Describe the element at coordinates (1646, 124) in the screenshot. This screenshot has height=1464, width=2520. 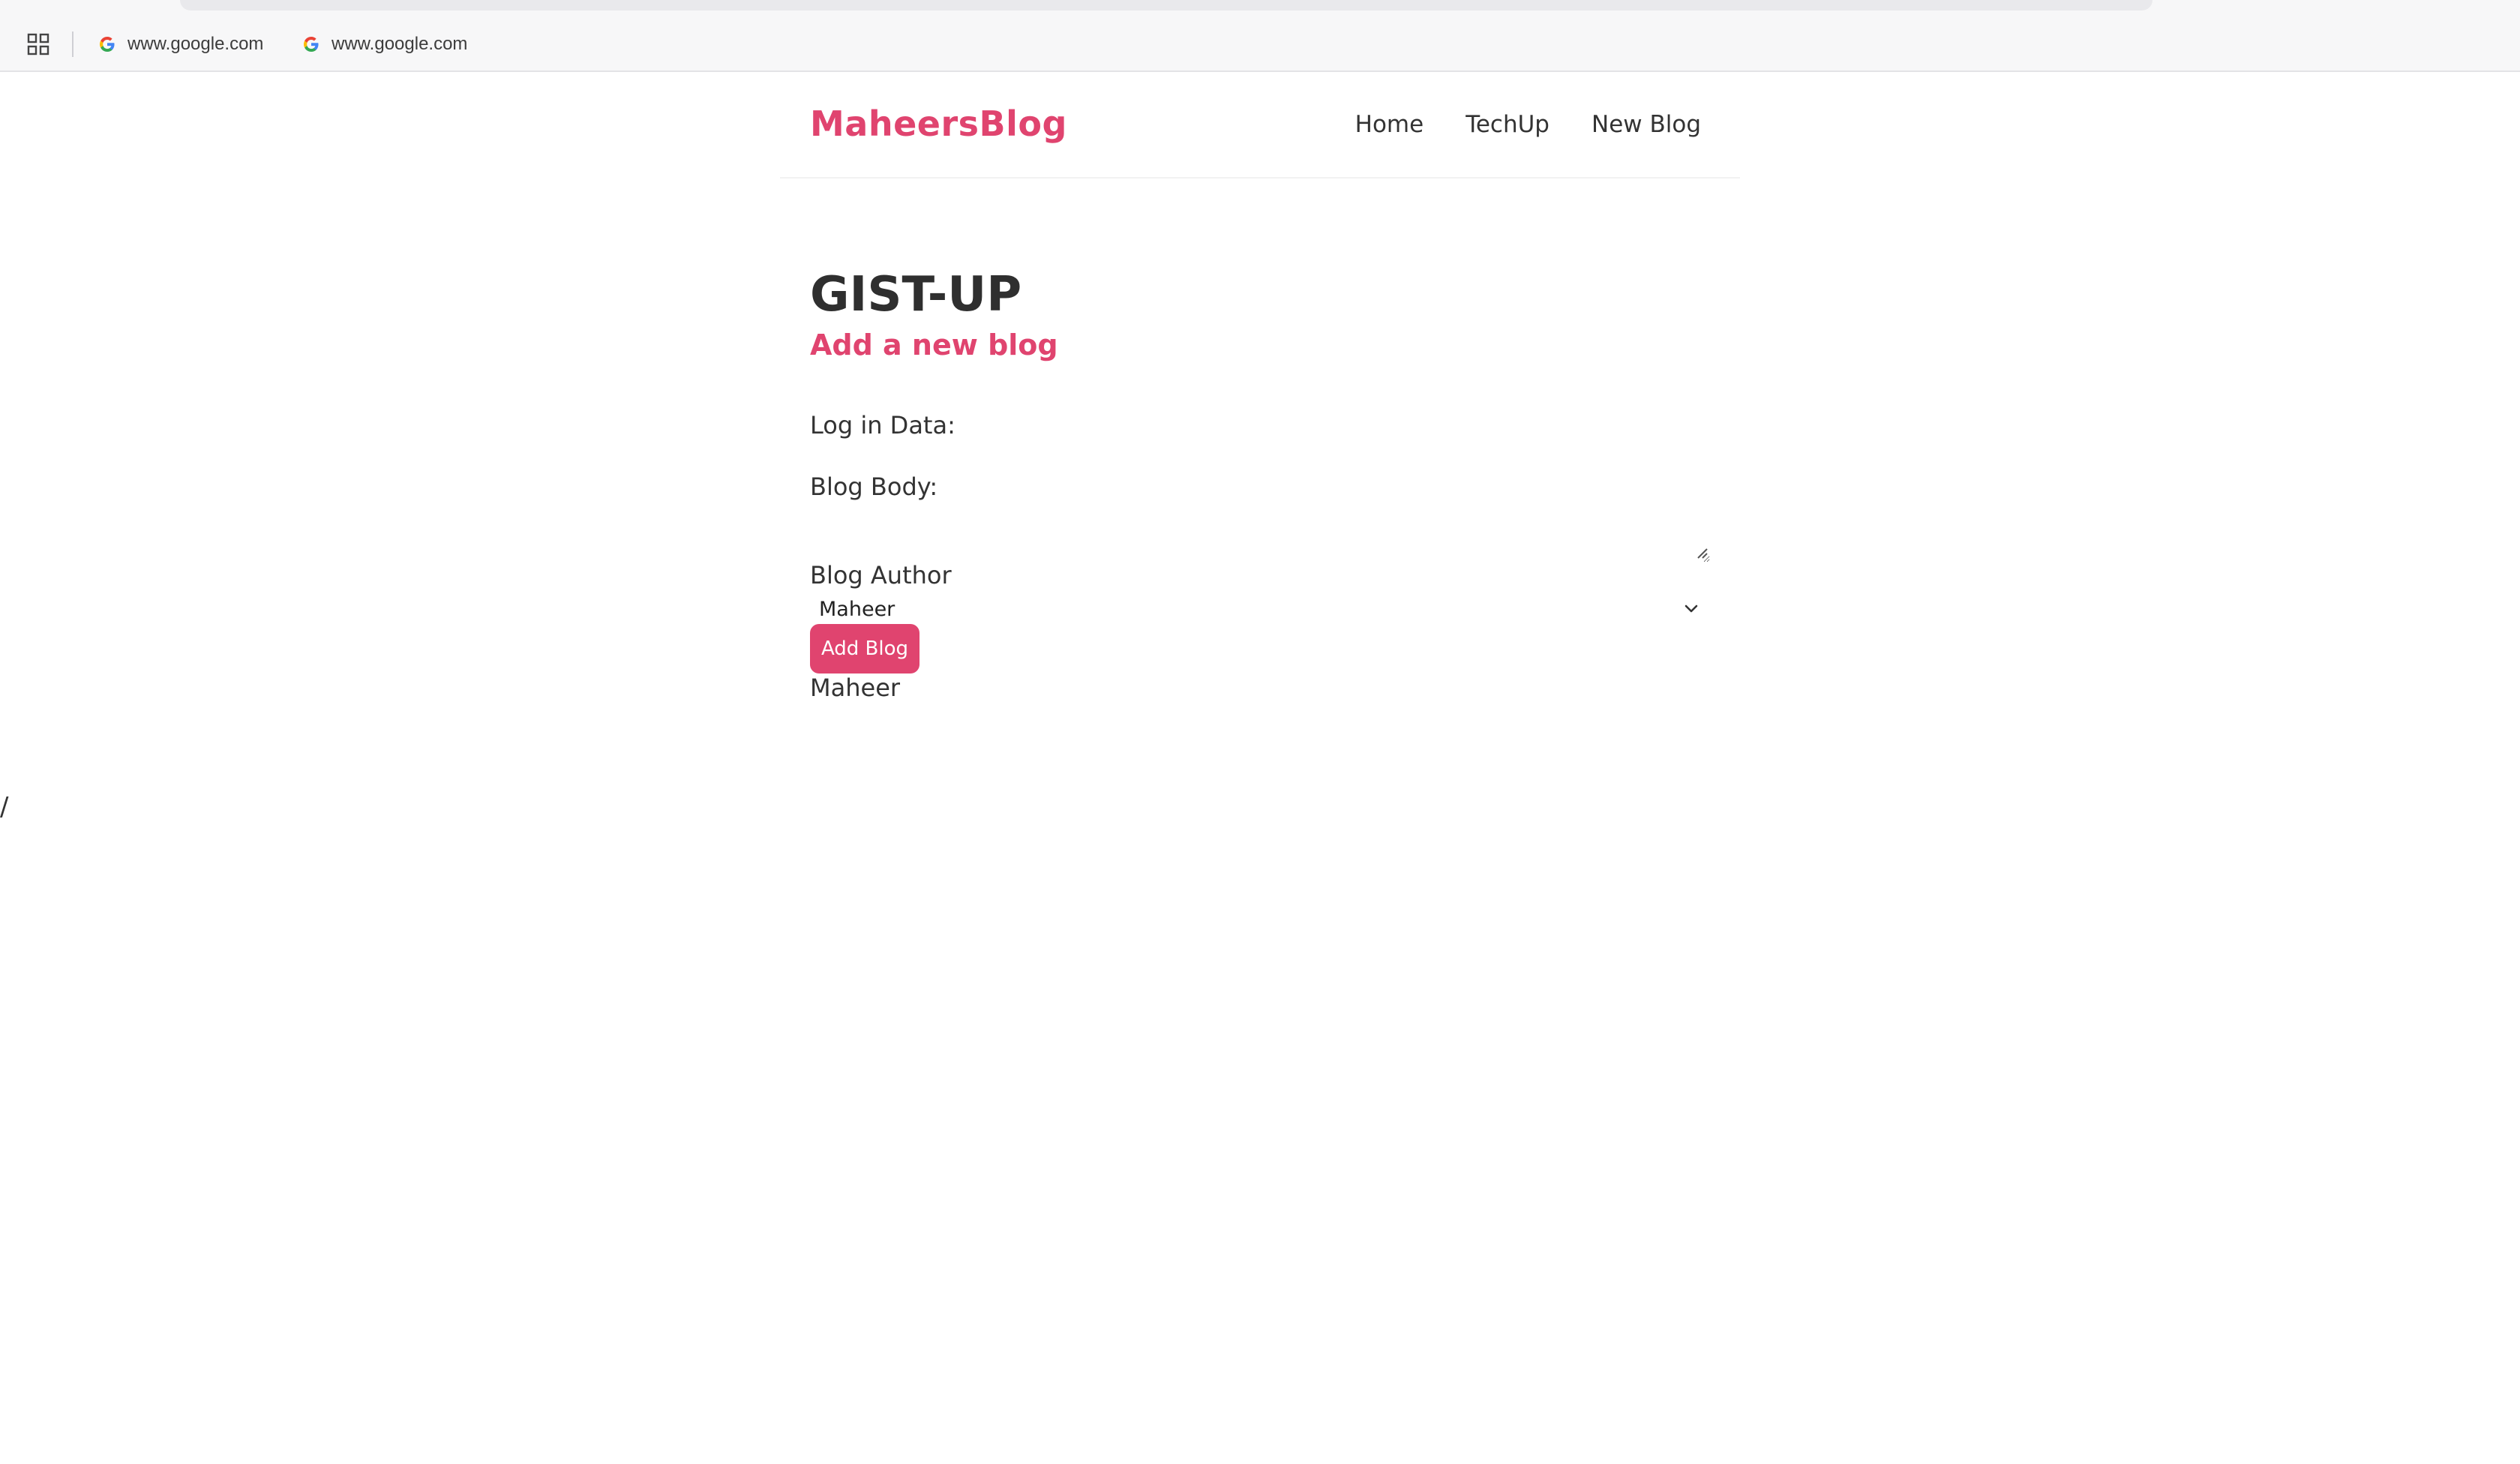
I see `nav-link-new-blog: New Blog` at that location.